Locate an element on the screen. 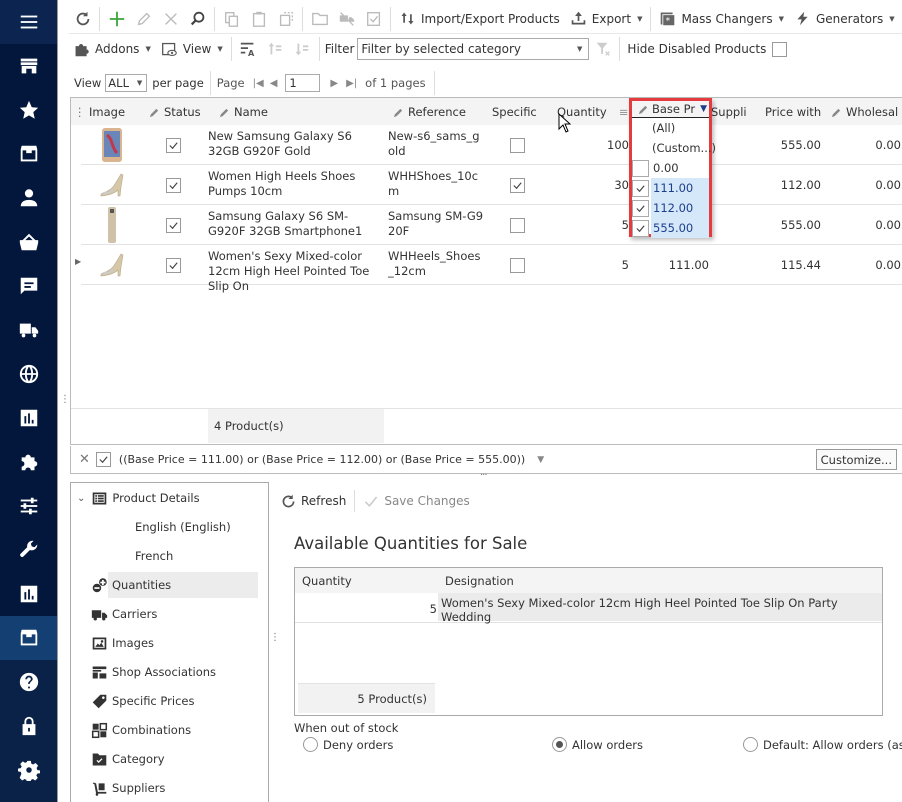 The image size is (902, 802). nav-catalog is located at coordinates (28, 154).